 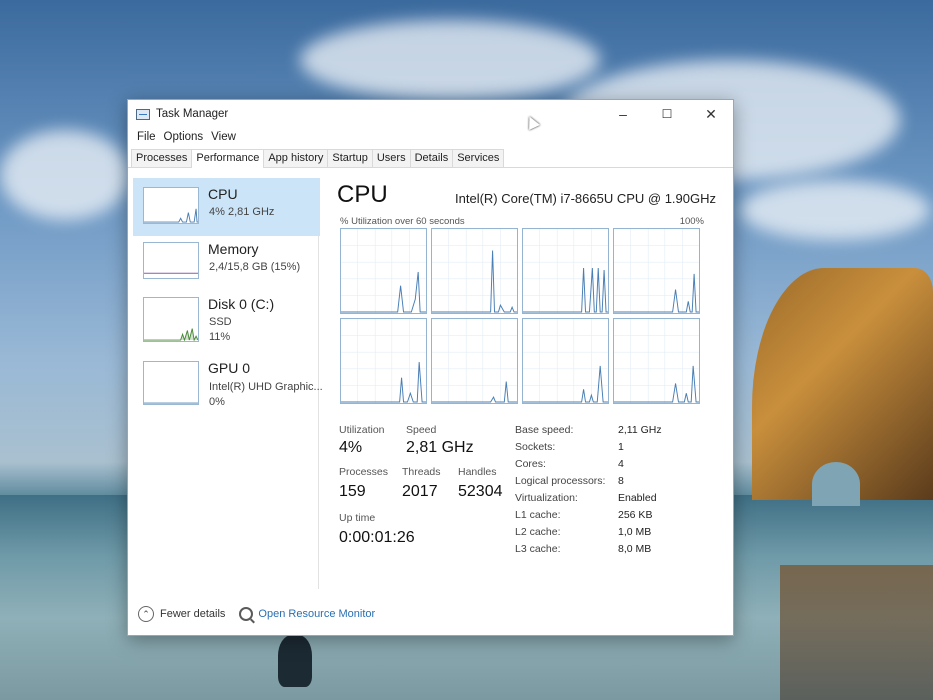 I want to click on tab-details: Details, so click(x=431, y=158).